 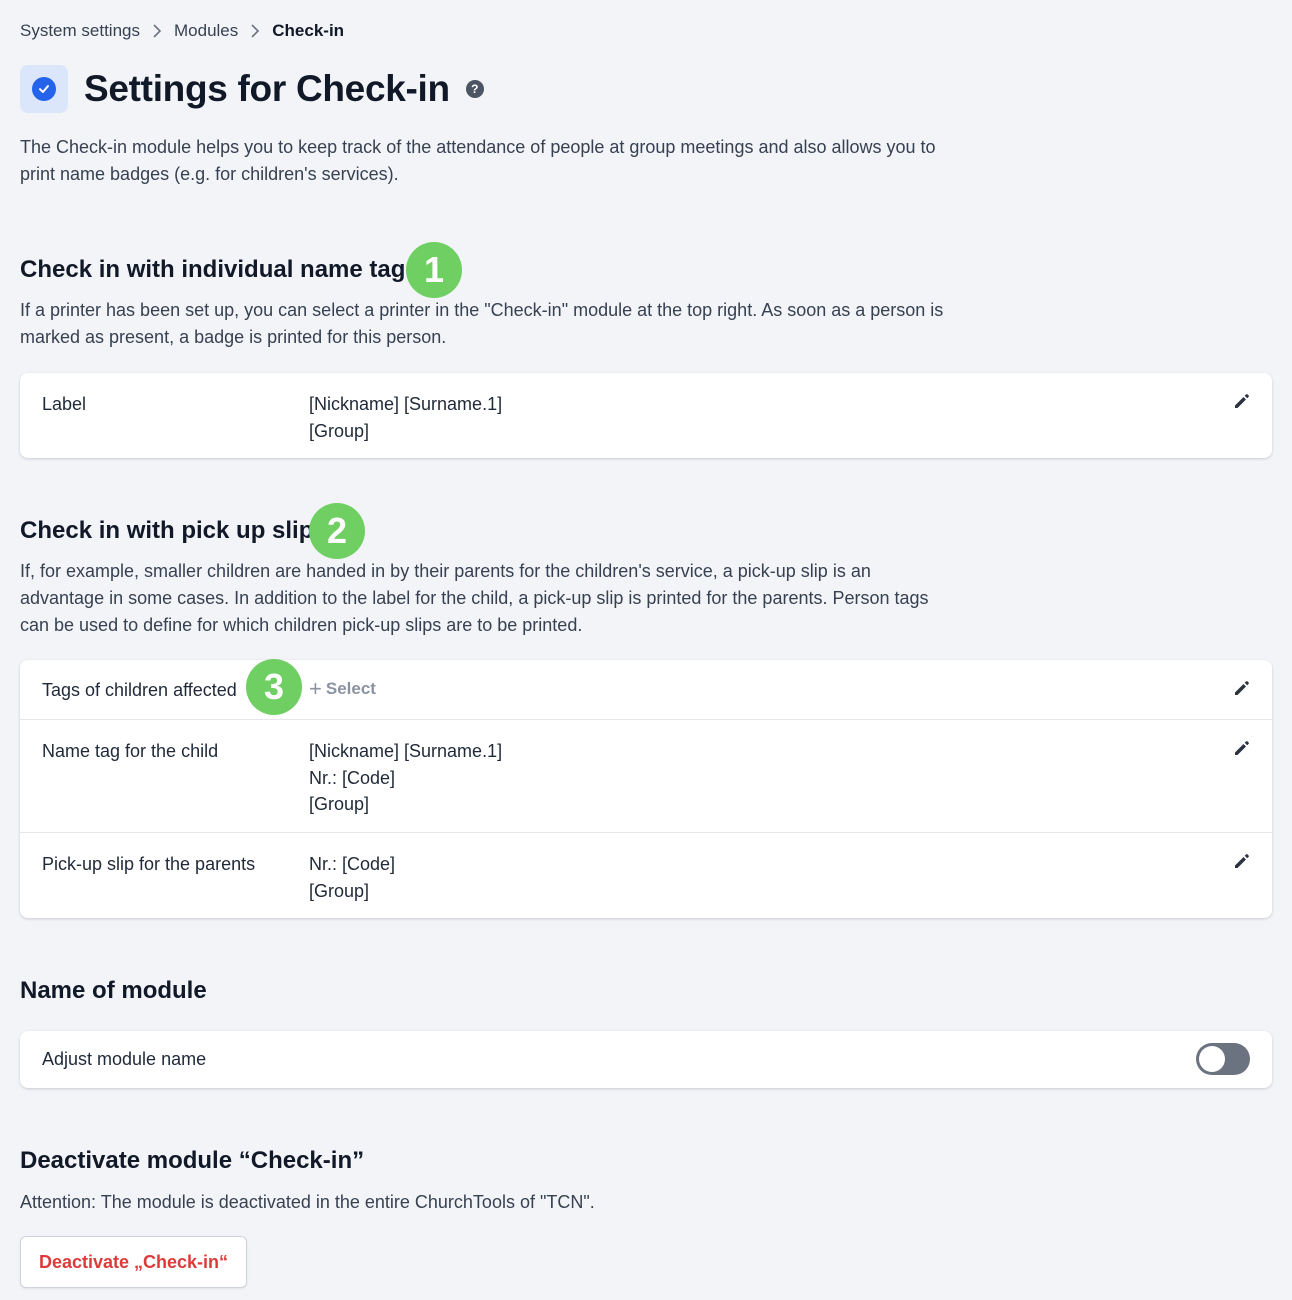 I want to click on row-value: [Nickname] [Surname.1] [Group], so click(x=405, y=417).